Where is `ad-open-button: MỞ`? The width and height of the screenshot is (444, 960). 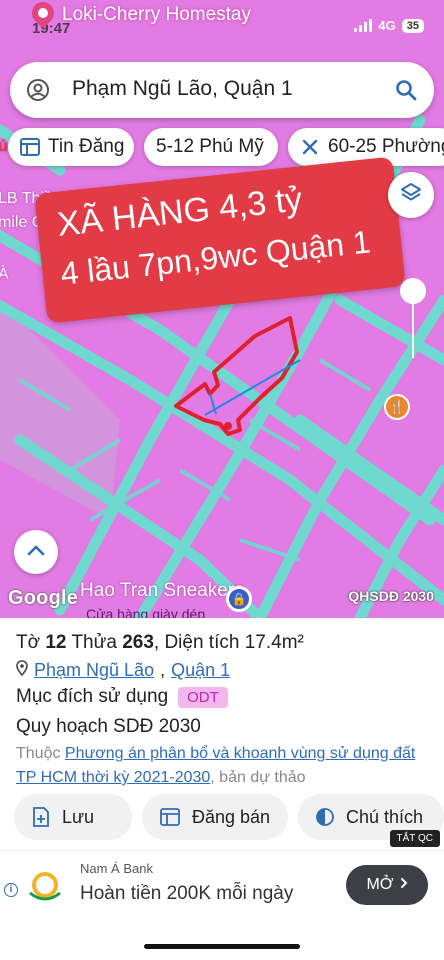 ad-open-button: MỞ is located at coordinates (387, 885).